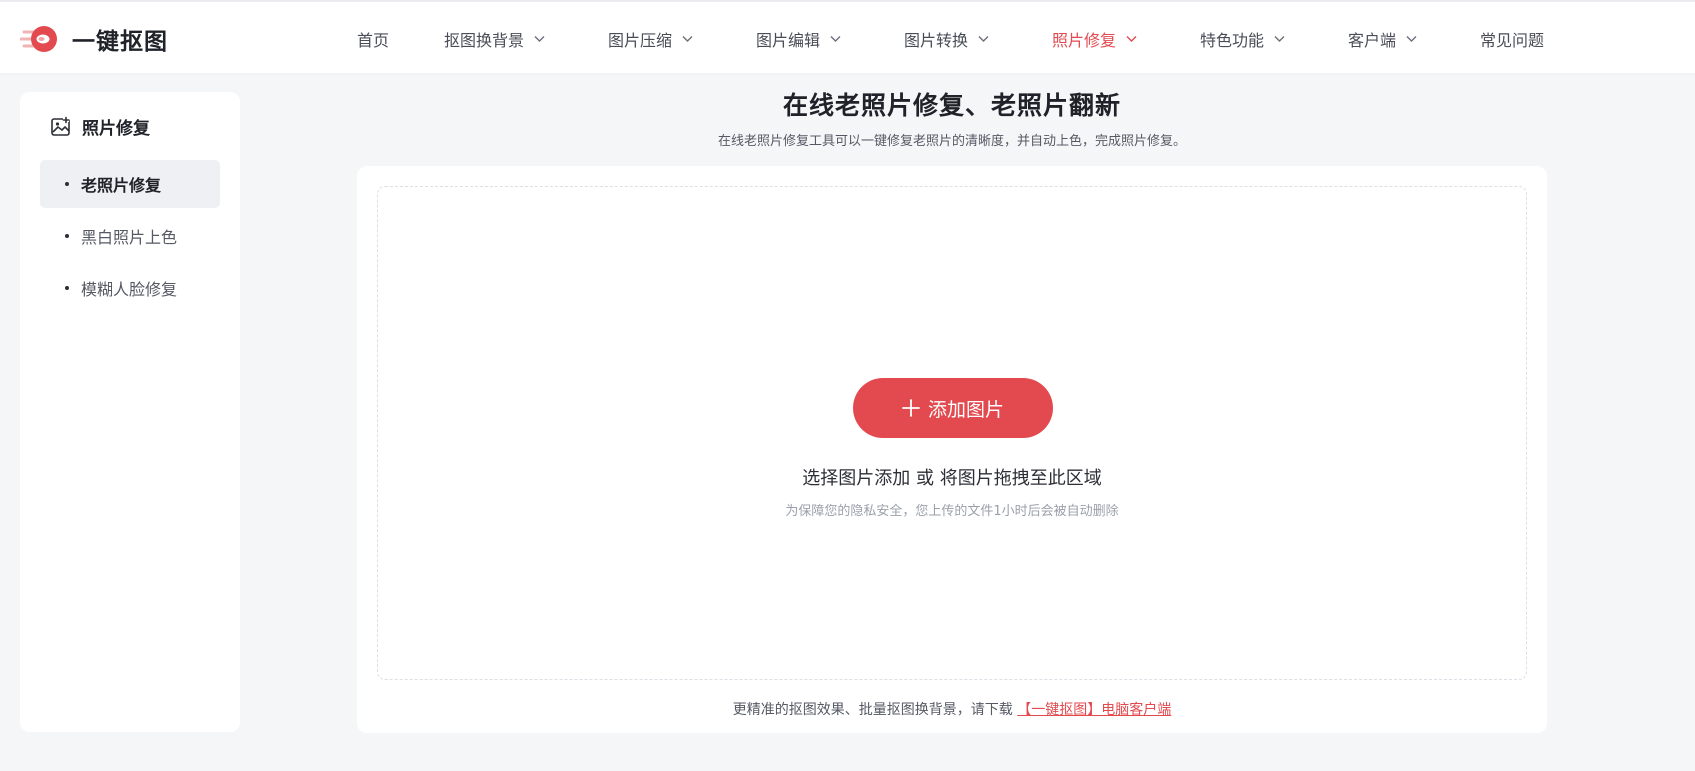 This screenshot has width=1695, height=771. I want to click on drop-hint: 选择图片添加 或 将图片拖拽至此区域, so click(952, 478).